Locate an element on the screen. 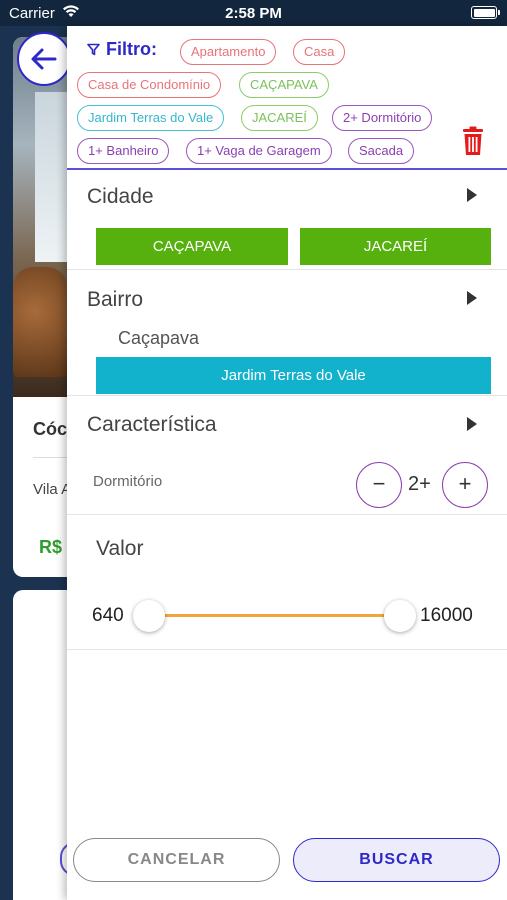  filter-chip: JACAREÍ is located at coordinates (279, 118).